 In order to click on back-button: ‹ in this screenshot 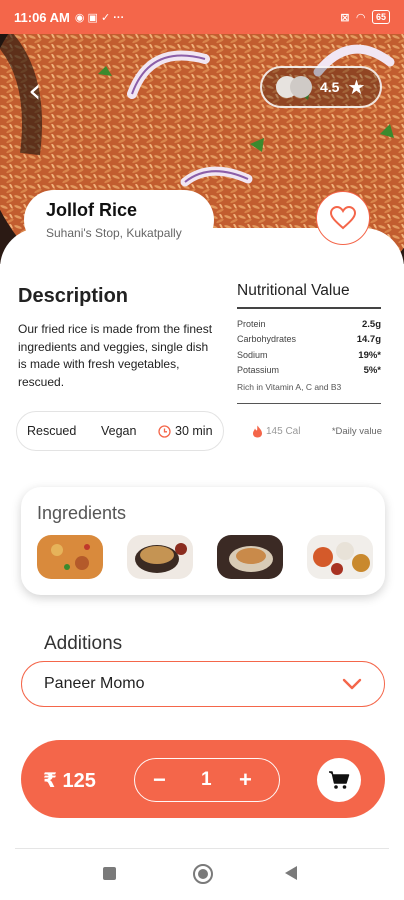, I will do `click(42, 91)`.